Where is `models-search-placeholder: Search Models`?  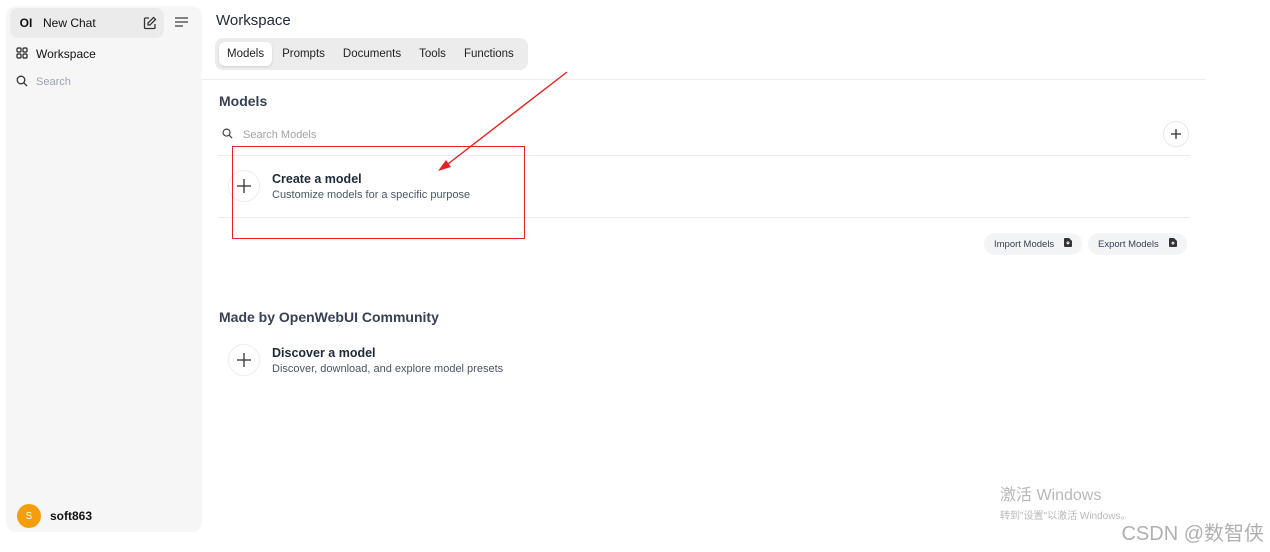
models-search-placeholder: Search Models is located at coordinates (280, 135).